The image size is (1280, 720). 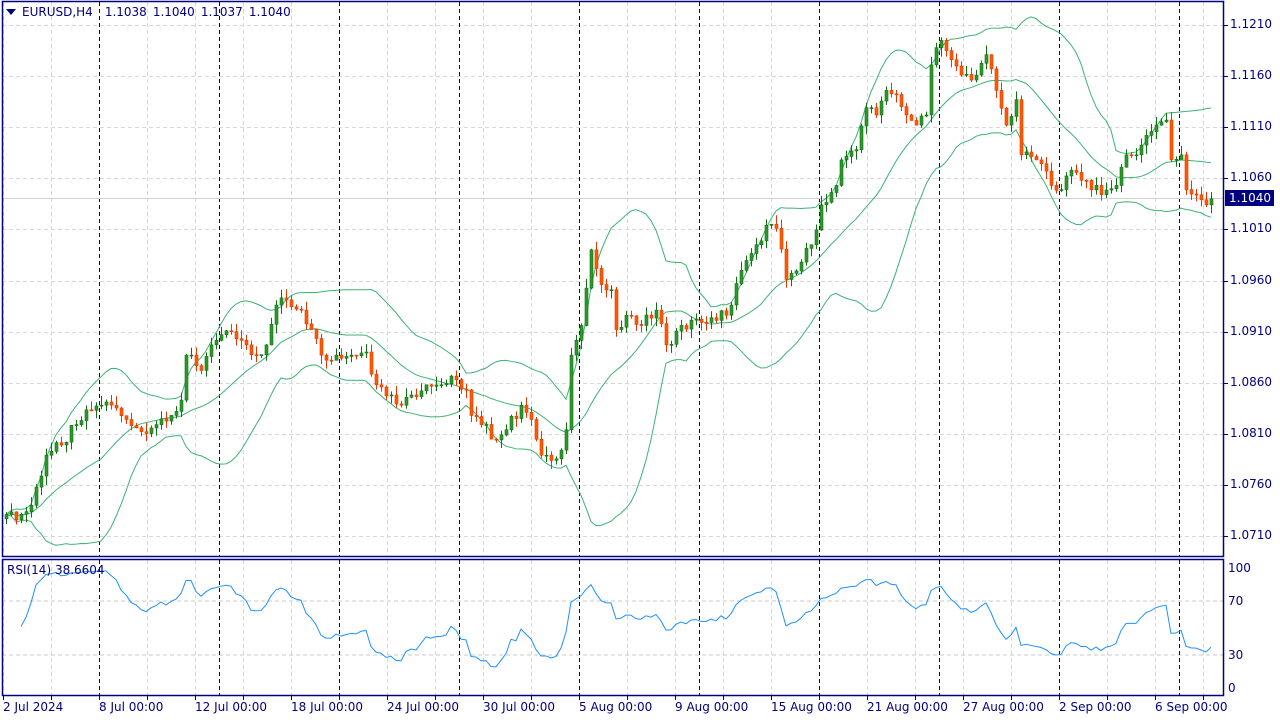 What do you see at coordinates (1191, 707) in the screenshot?
I see `time-axis-label: 6 Sep 00:00` at bounding box center [1191, 707].